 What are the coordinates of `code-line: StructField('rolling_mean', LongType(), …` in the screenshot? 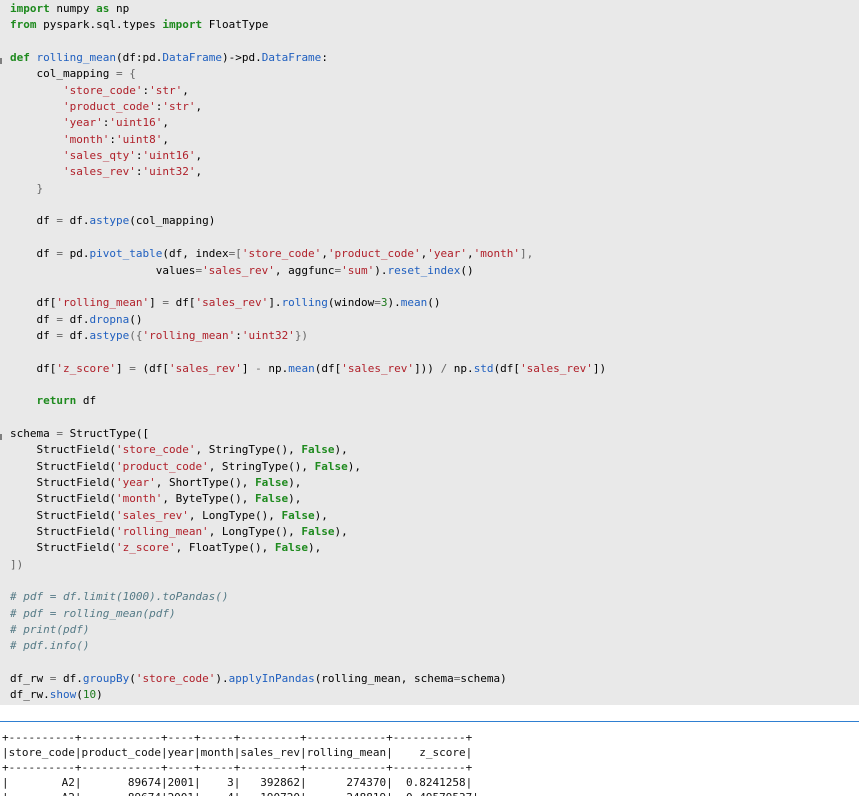 It's located at (308, 532).